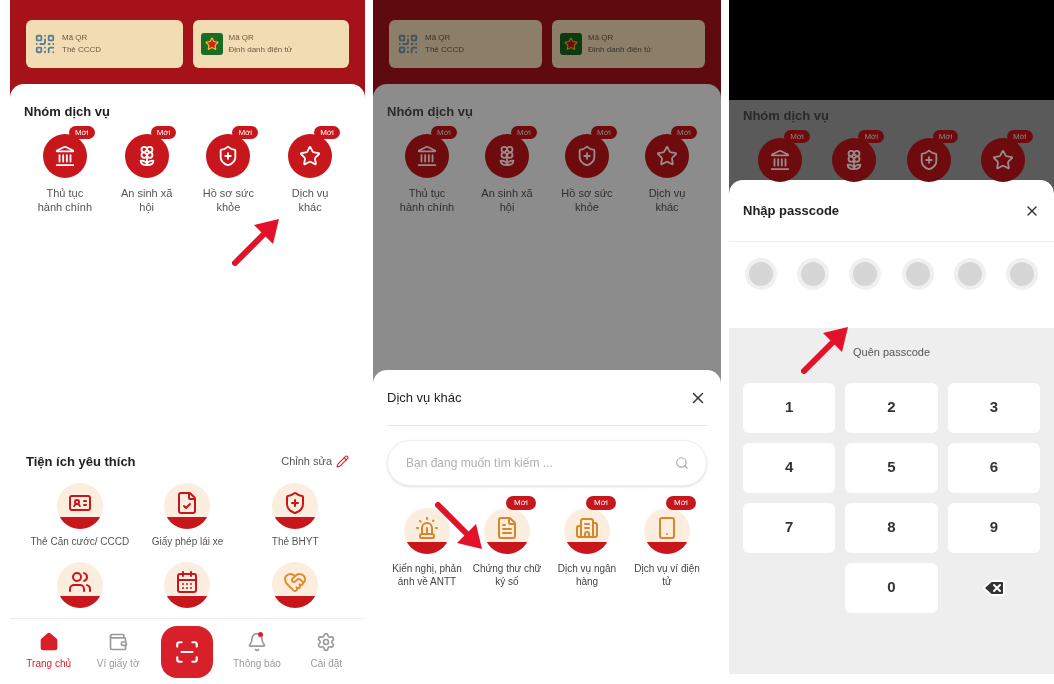  Describe the element at coordinates (891, 467) in the screenshot. I see `keypad-key: 5` at that location.